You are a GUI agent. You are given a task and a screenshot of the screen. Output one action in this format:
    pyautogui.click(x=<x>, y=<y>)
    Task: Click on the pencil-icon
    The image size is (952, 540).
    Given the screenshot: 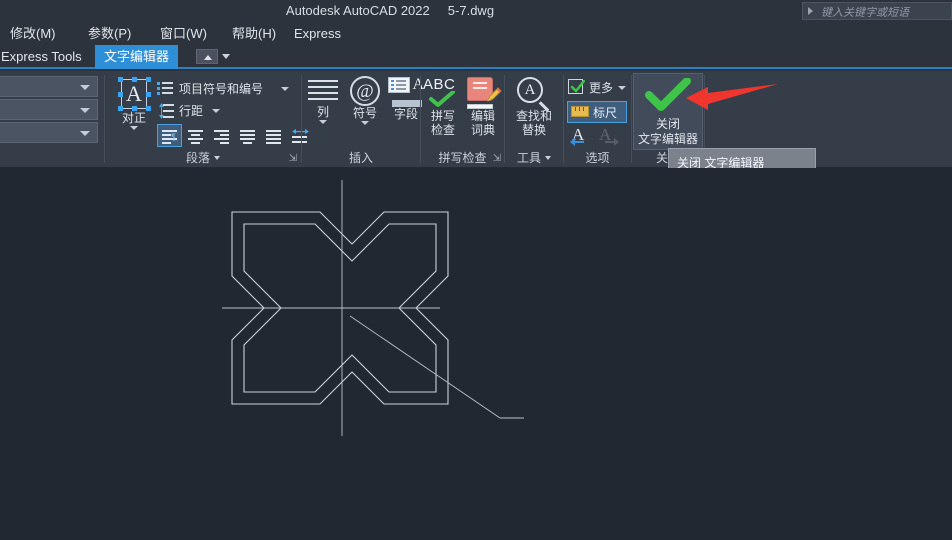 What is the action you would take?
    pyautogui.click(x=494, y=94)
    